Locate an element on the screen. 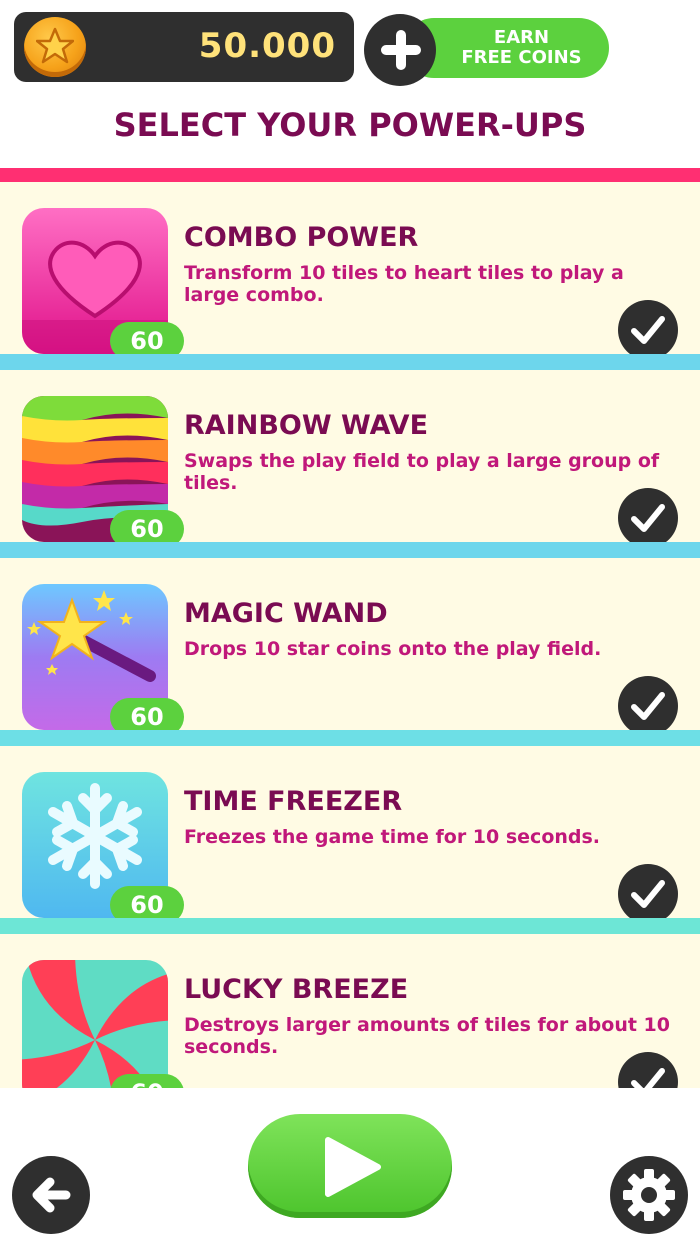  powerup-name: MAGIC WAND is located at coordinates (286, 613).